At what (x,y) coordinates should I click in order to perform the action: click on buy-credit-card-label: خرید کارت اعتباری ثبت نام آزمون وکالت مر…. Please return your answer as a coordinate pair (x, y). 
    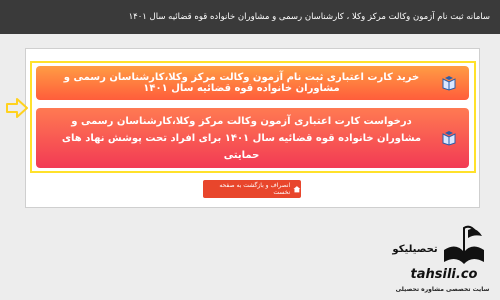
    Looking at the image, I should click on (241, 83).